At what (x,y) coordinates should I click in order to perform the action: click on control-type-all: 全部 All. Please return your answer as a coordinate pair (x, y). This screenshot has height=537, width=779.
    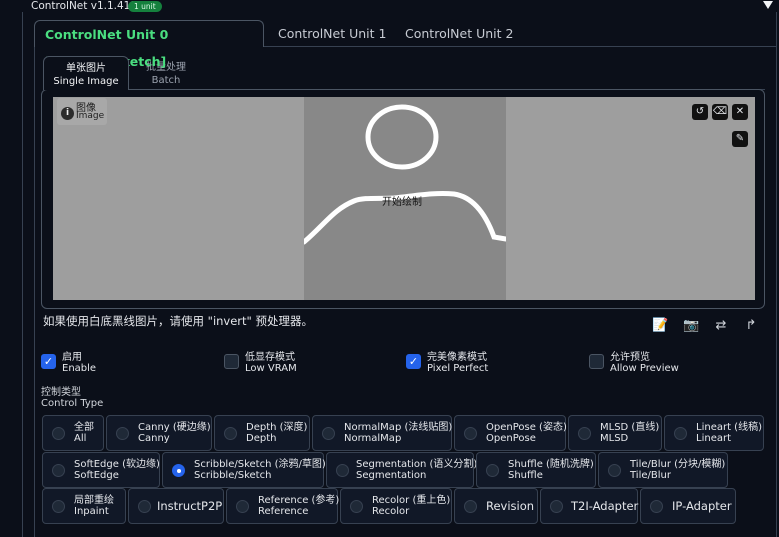
    Looking at the image, I should click on (73, 433).